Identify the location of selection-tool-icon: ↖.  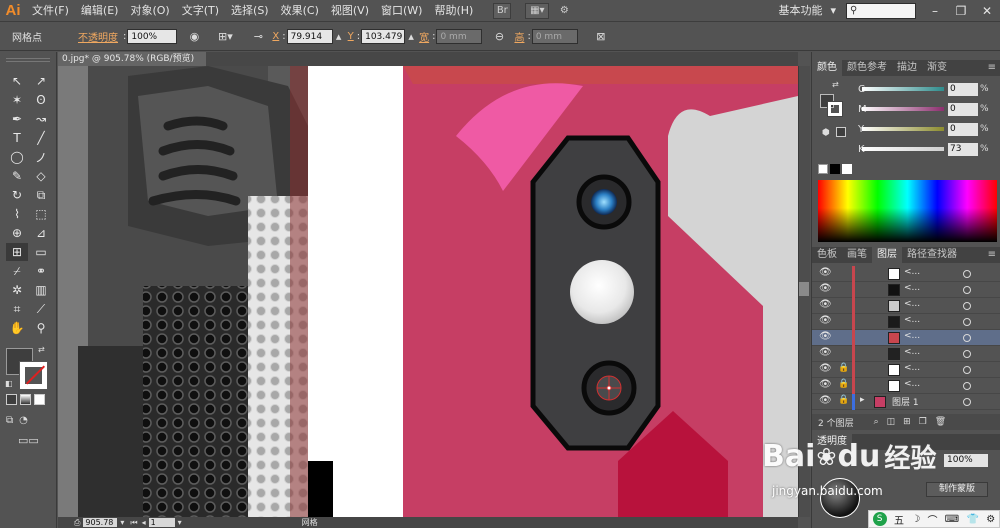
(17, 81).